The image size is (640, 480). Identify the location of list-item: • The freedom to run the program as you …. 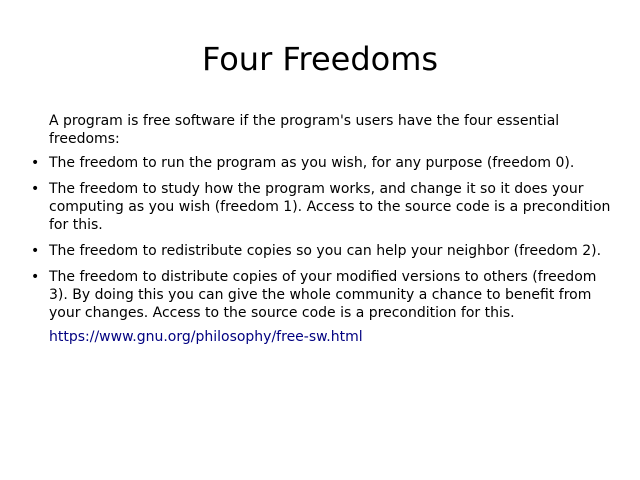
(322, 163).